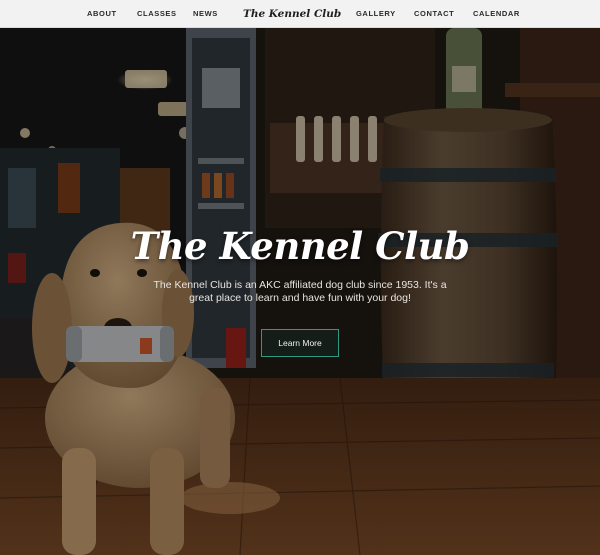 Image resolution: width=600 pixels, height=555 pixels. I want to click on hero-title: The Kennel Club, so click(300, 246).